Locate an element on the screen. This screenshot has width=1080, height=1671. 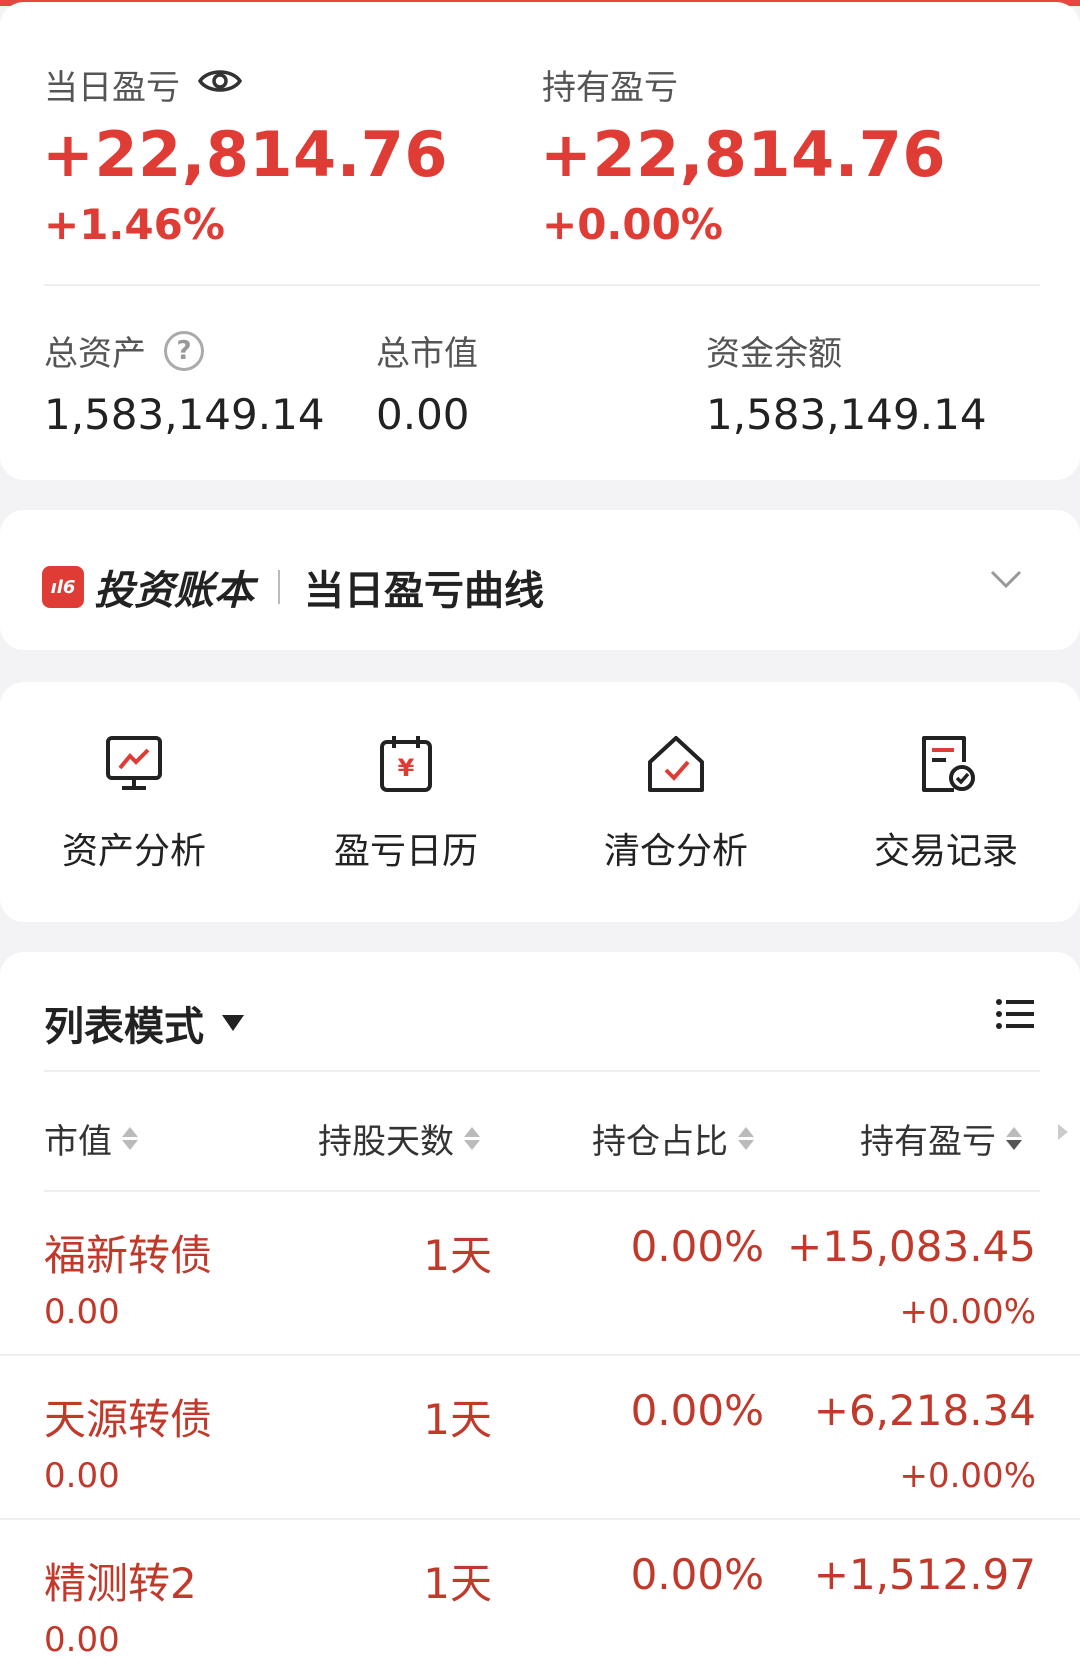
total-assets-label-group: 总资产 ? is located at coordinates (124, 350).